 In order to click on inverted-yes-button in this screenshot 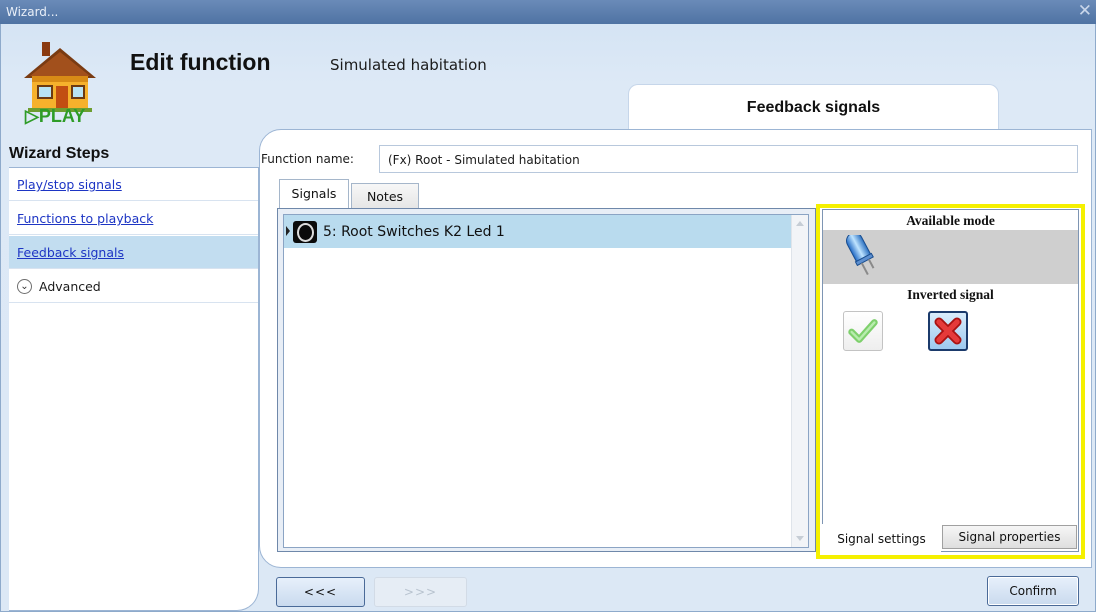, I will do `click(863, 331)`.